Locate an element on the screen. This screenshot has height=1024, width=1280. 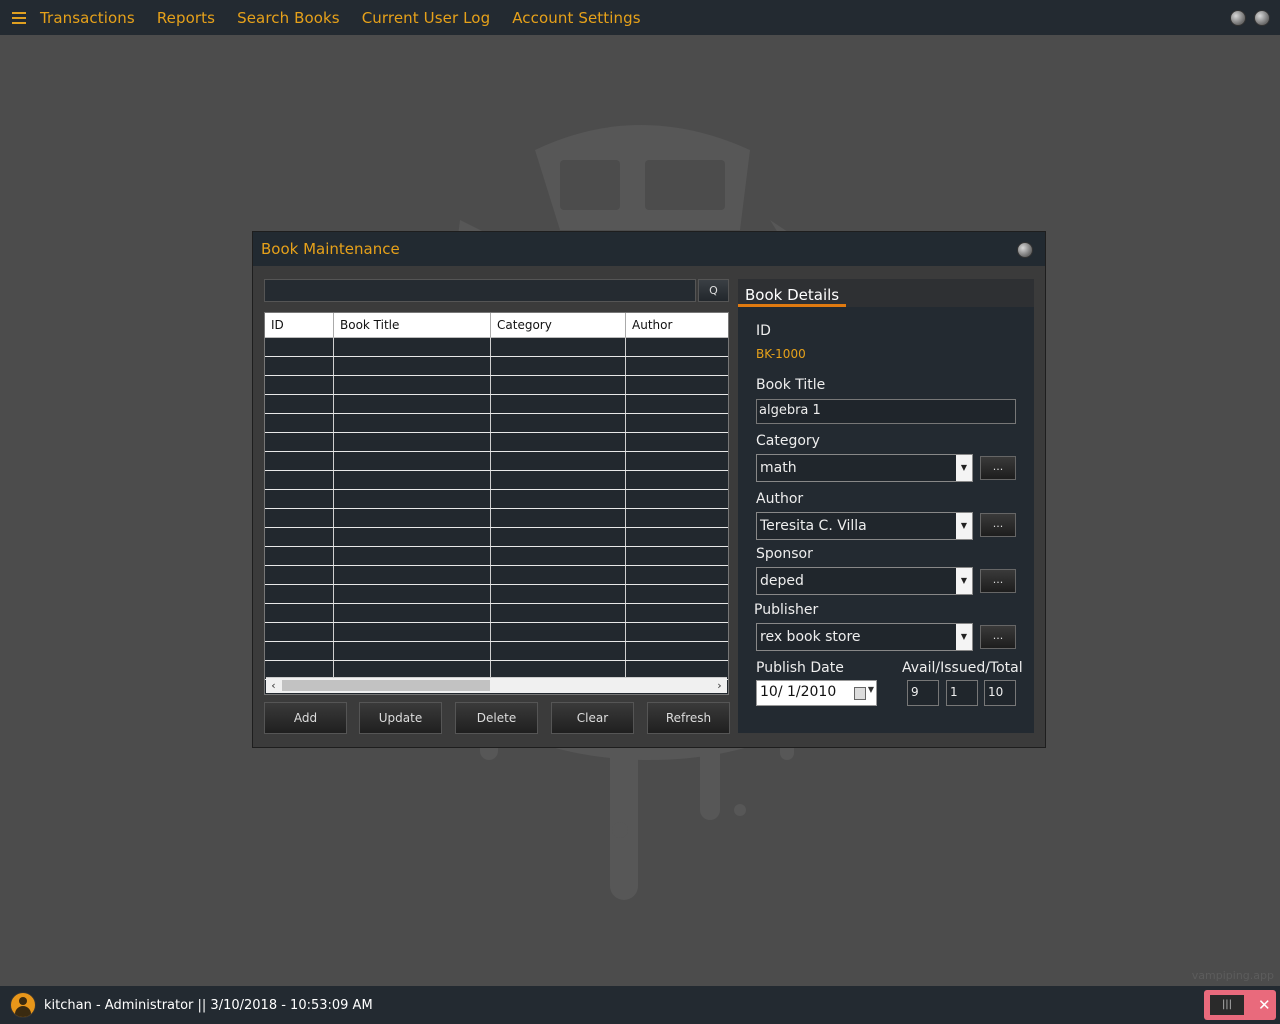
add-button: Add is located at coordinates (305, 718).